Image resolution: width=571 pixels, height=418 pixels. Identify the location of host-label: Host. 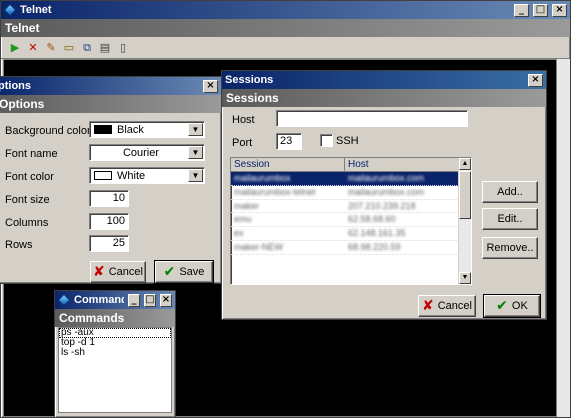
(243, 120).